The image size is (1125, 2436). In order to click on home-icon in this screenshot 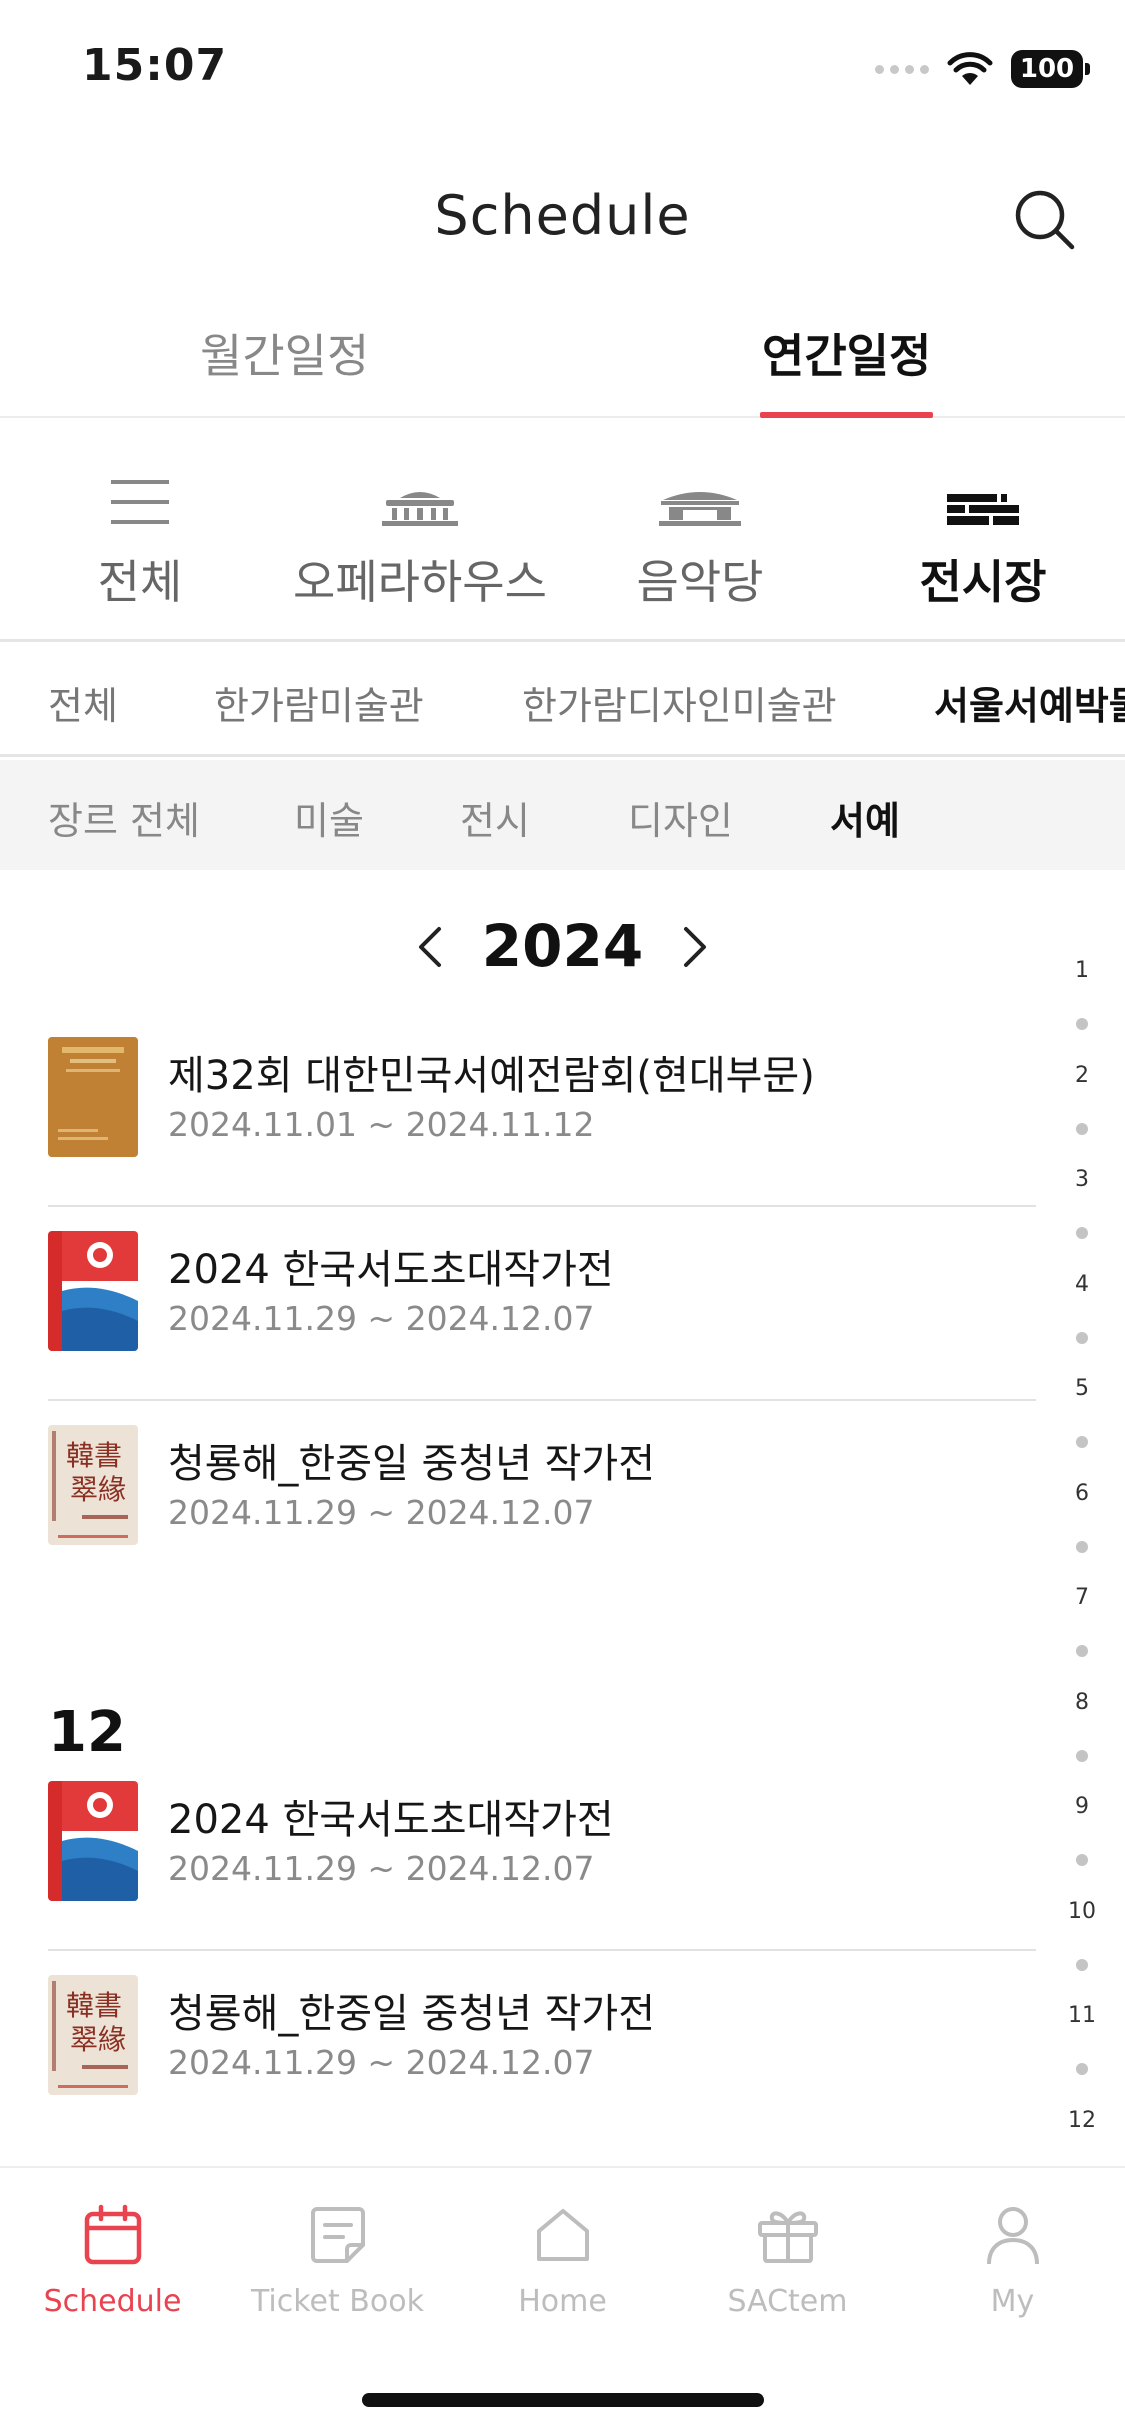, I will do `click(562, 2235)`.